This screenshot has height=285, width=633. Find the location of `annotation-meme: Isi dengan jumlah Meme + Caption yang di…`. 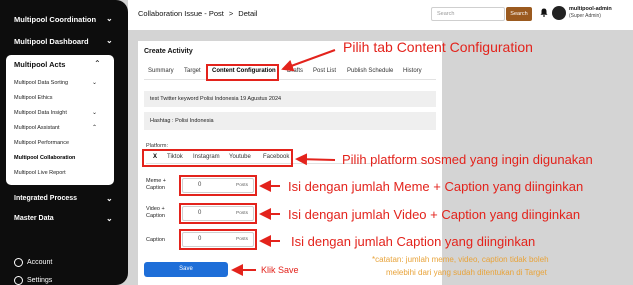

annotation-meme: Isi dengan jumlah Meme + Caption yang di… is located at coordinates (436, 186).